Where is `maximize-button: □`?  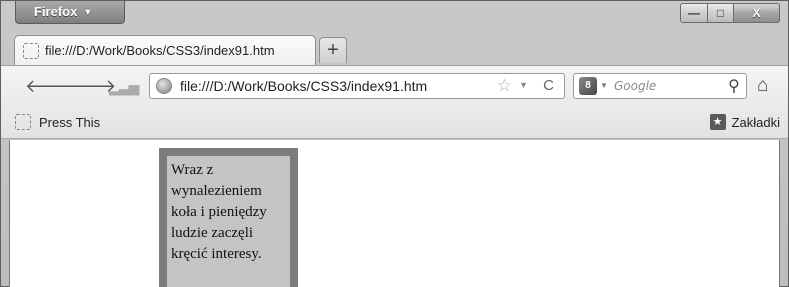
maximize-button: □ is located at coordinates (721, 13).